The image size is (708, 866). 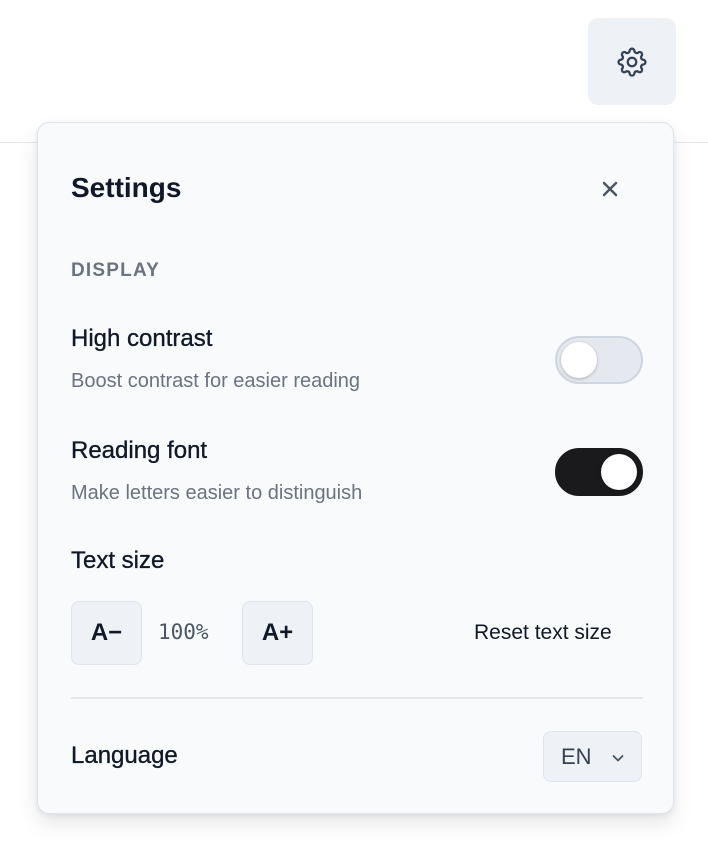 I want to click on settings-button, so click(x=632, y=61).